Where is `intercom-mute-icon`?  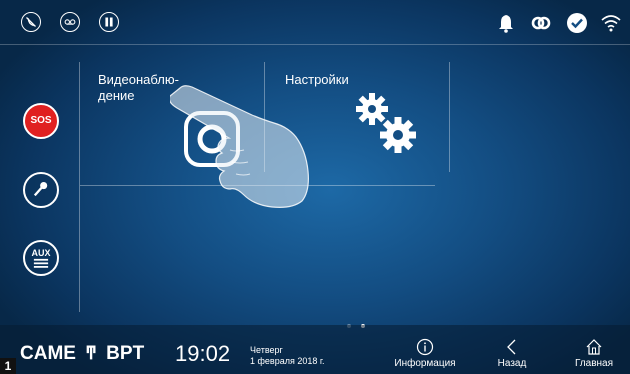
intercom-mute-icon is located at coordinates (31, 22).